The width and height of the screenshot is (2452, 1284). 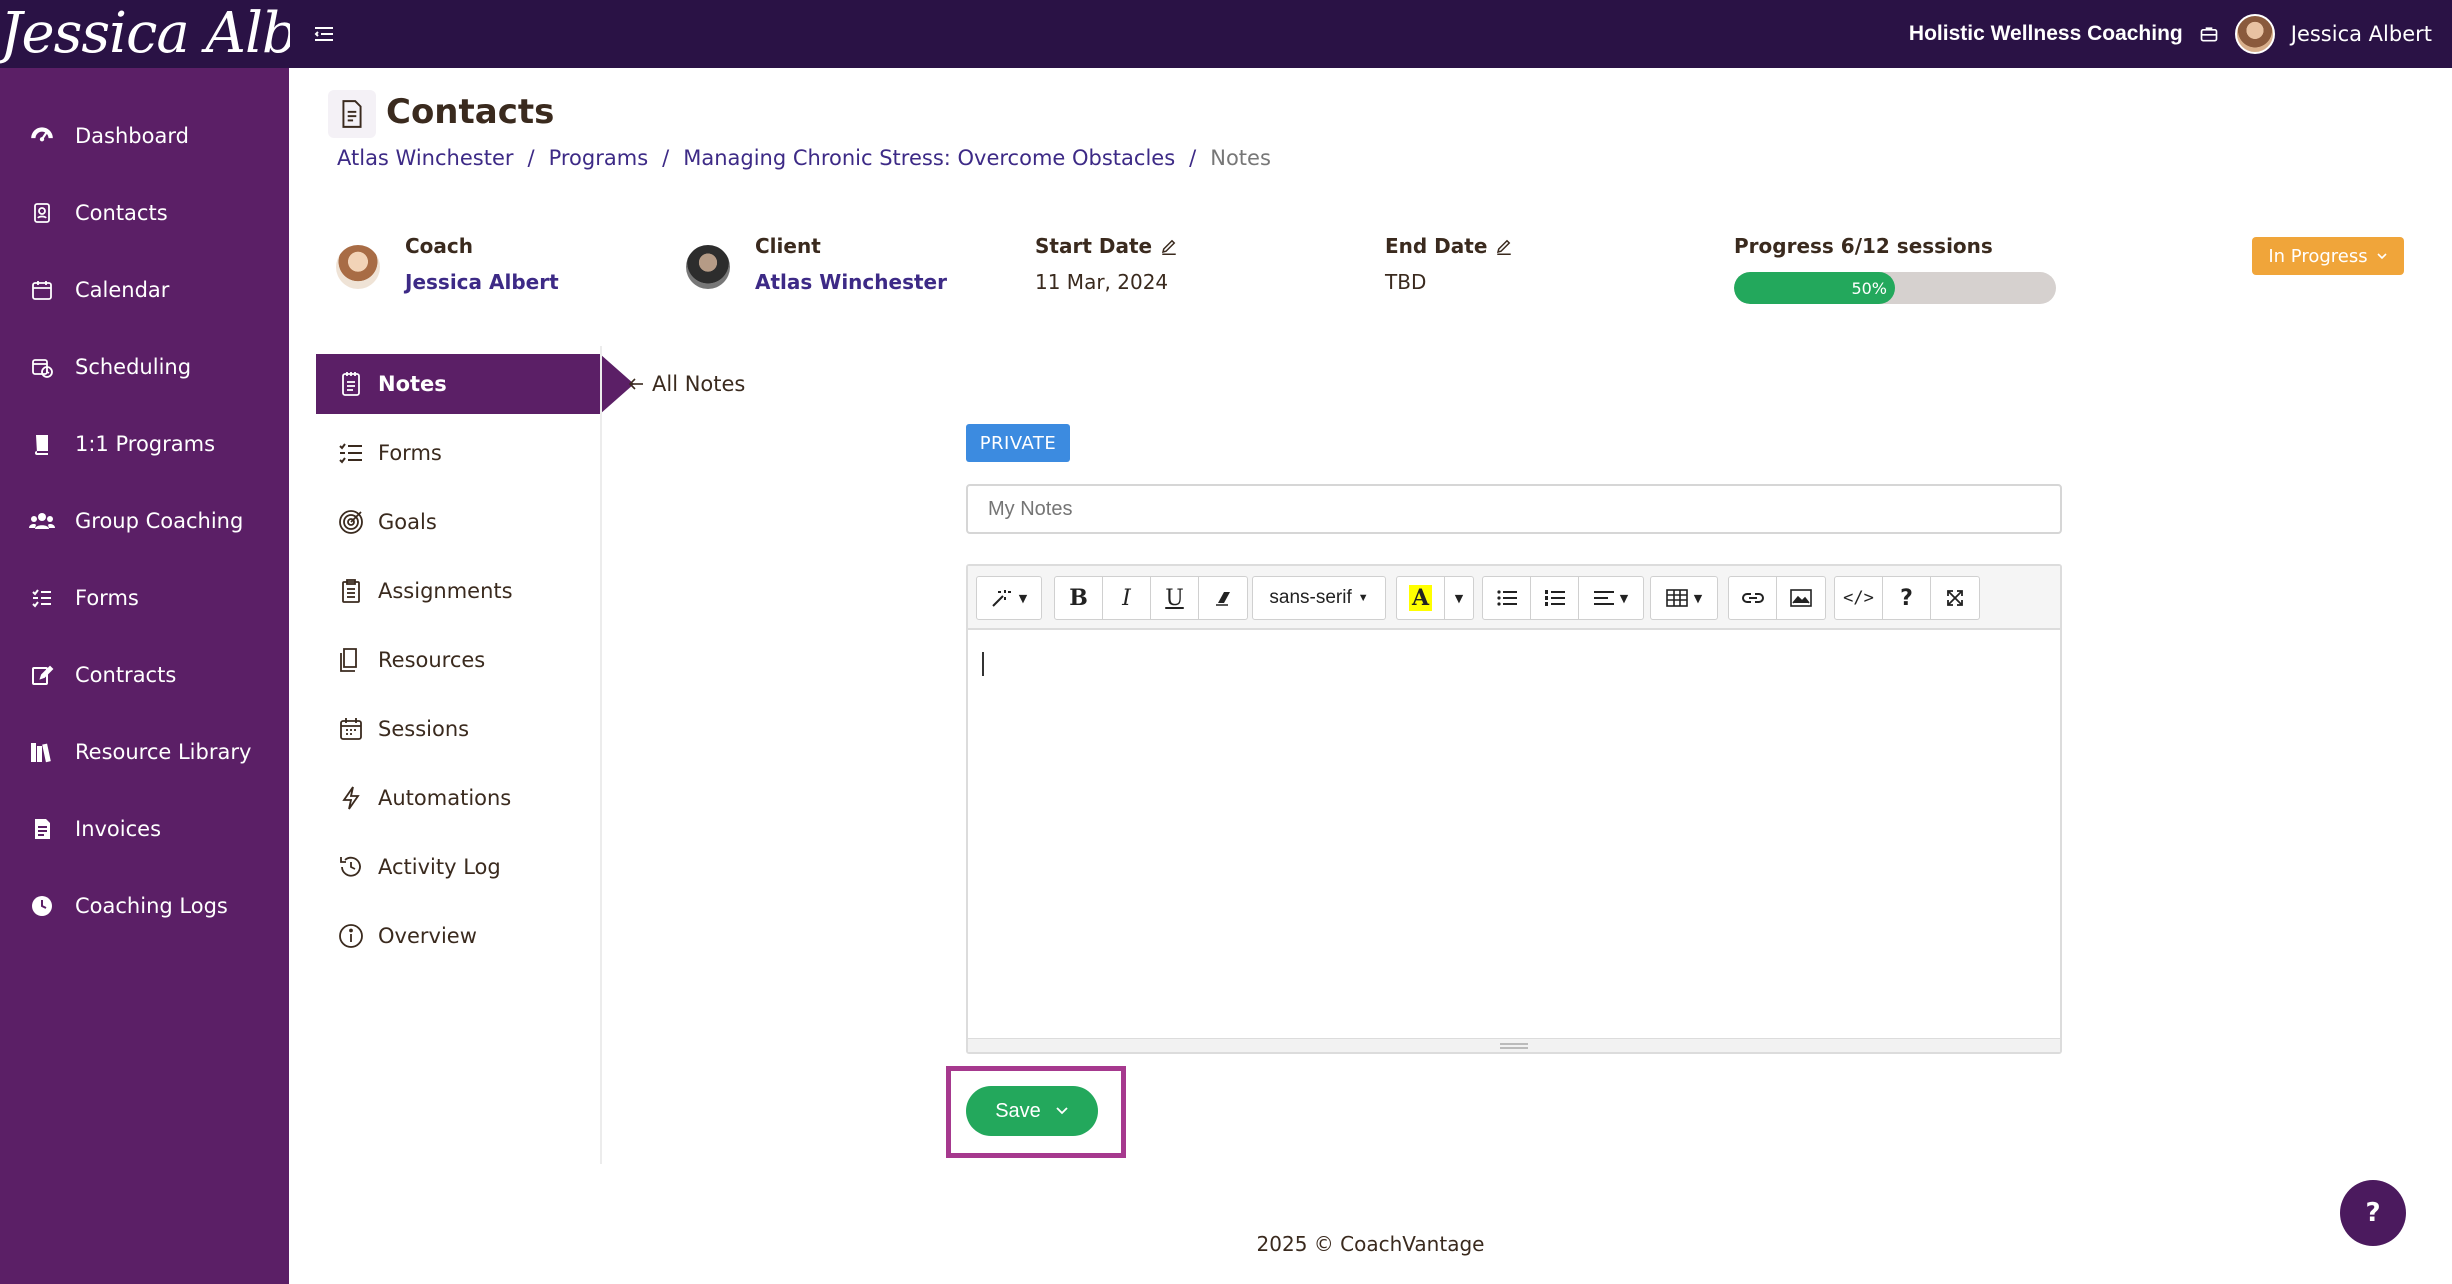 I want to click on sidebar-item-dashboard: Dashboard, so click(x=144, y=136).